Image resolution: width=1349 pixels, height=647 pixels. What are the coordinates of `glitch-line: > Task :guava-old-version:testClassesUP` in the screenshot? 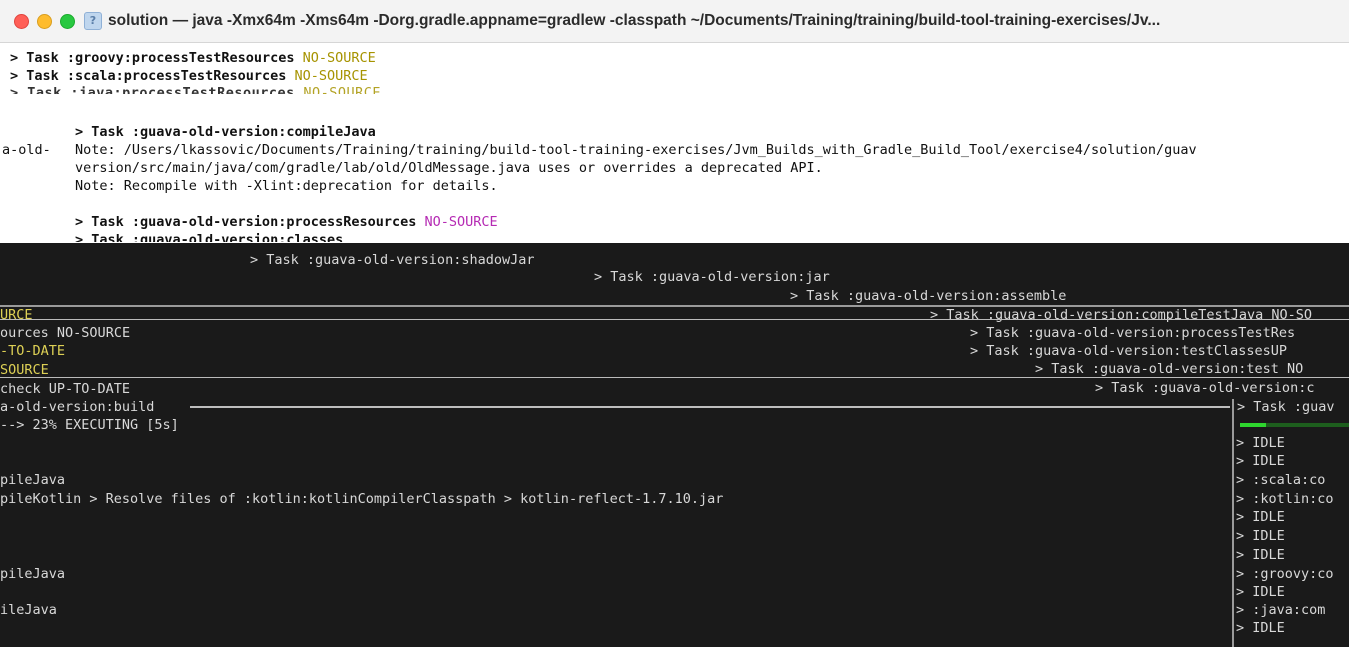 It's located at (1128, 351).